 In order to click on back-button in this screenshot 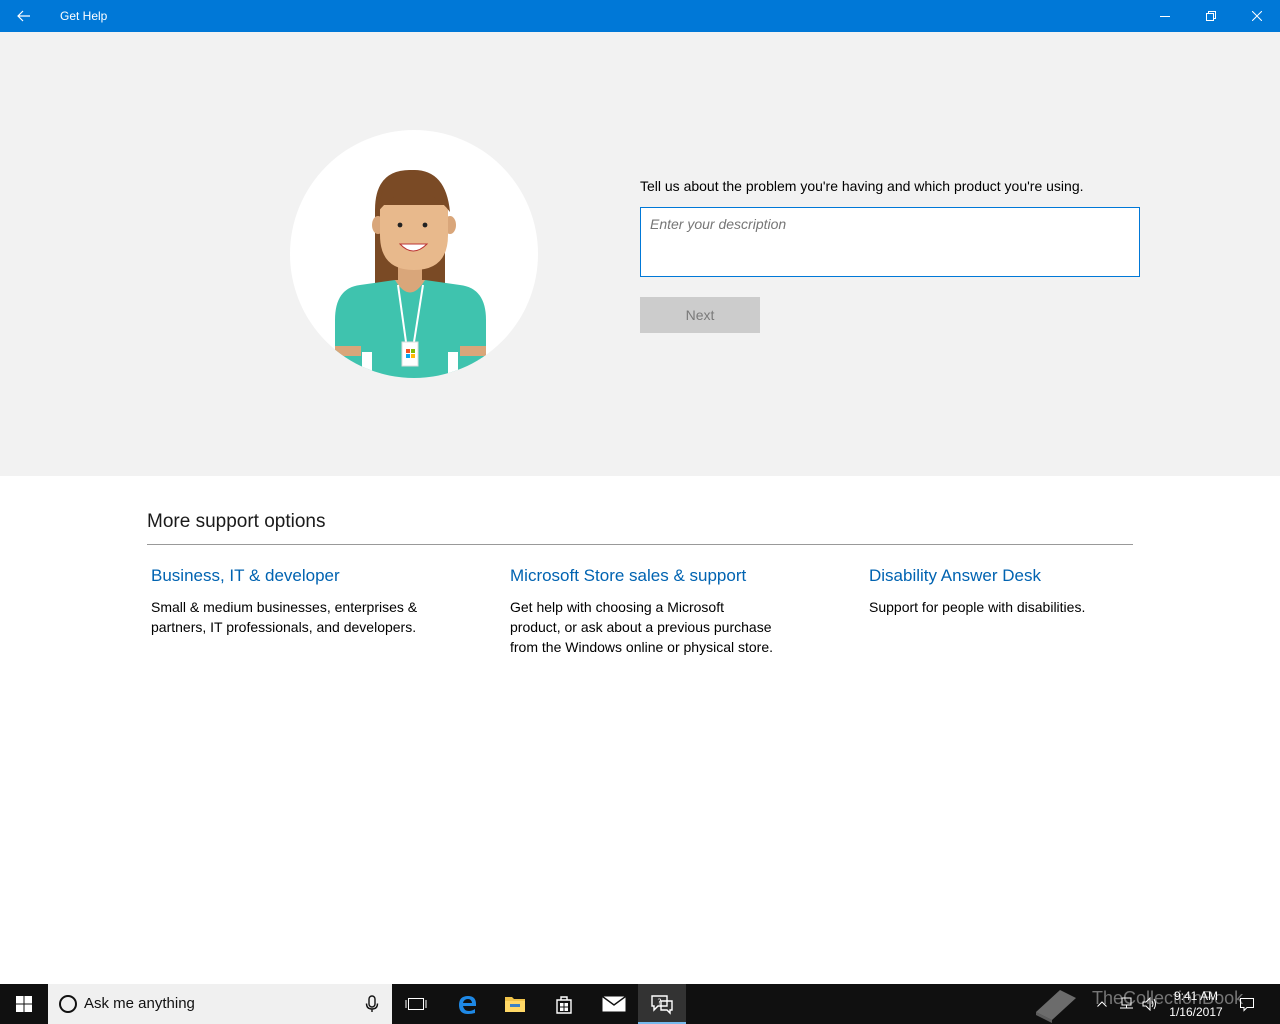, I will do `click(24, 16)`.